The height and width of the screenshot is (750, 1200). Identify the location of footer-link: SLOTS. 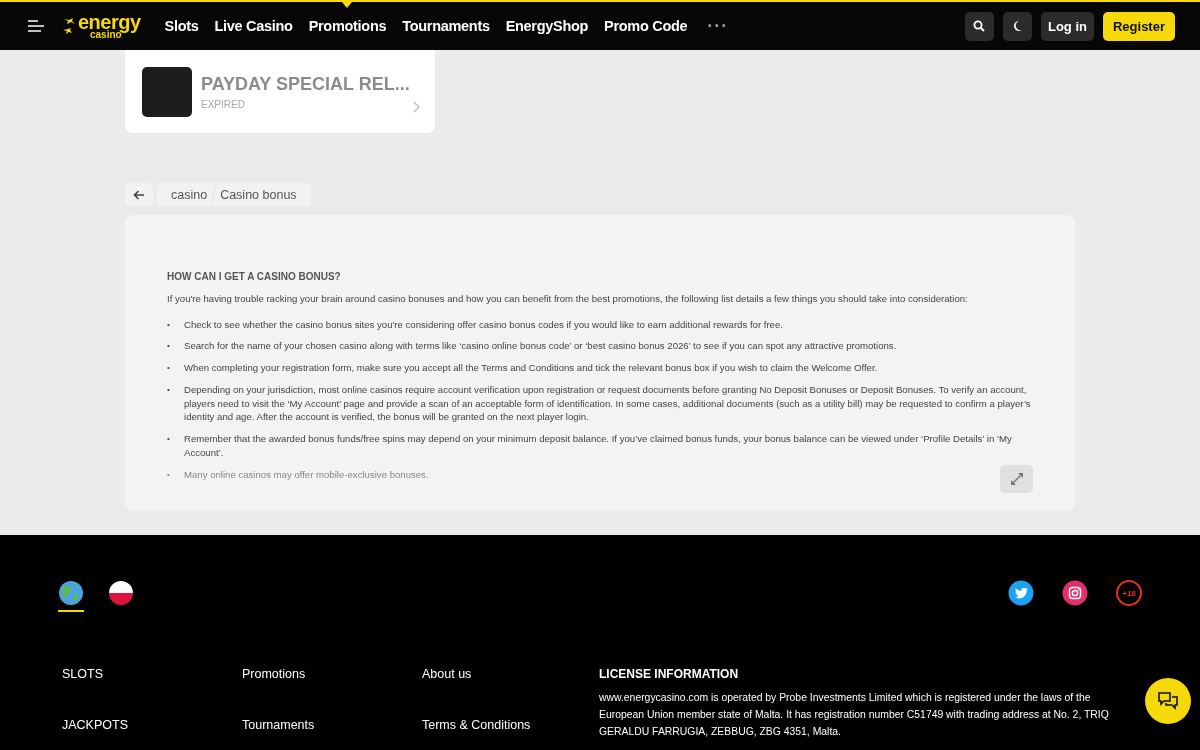
(152, 674).